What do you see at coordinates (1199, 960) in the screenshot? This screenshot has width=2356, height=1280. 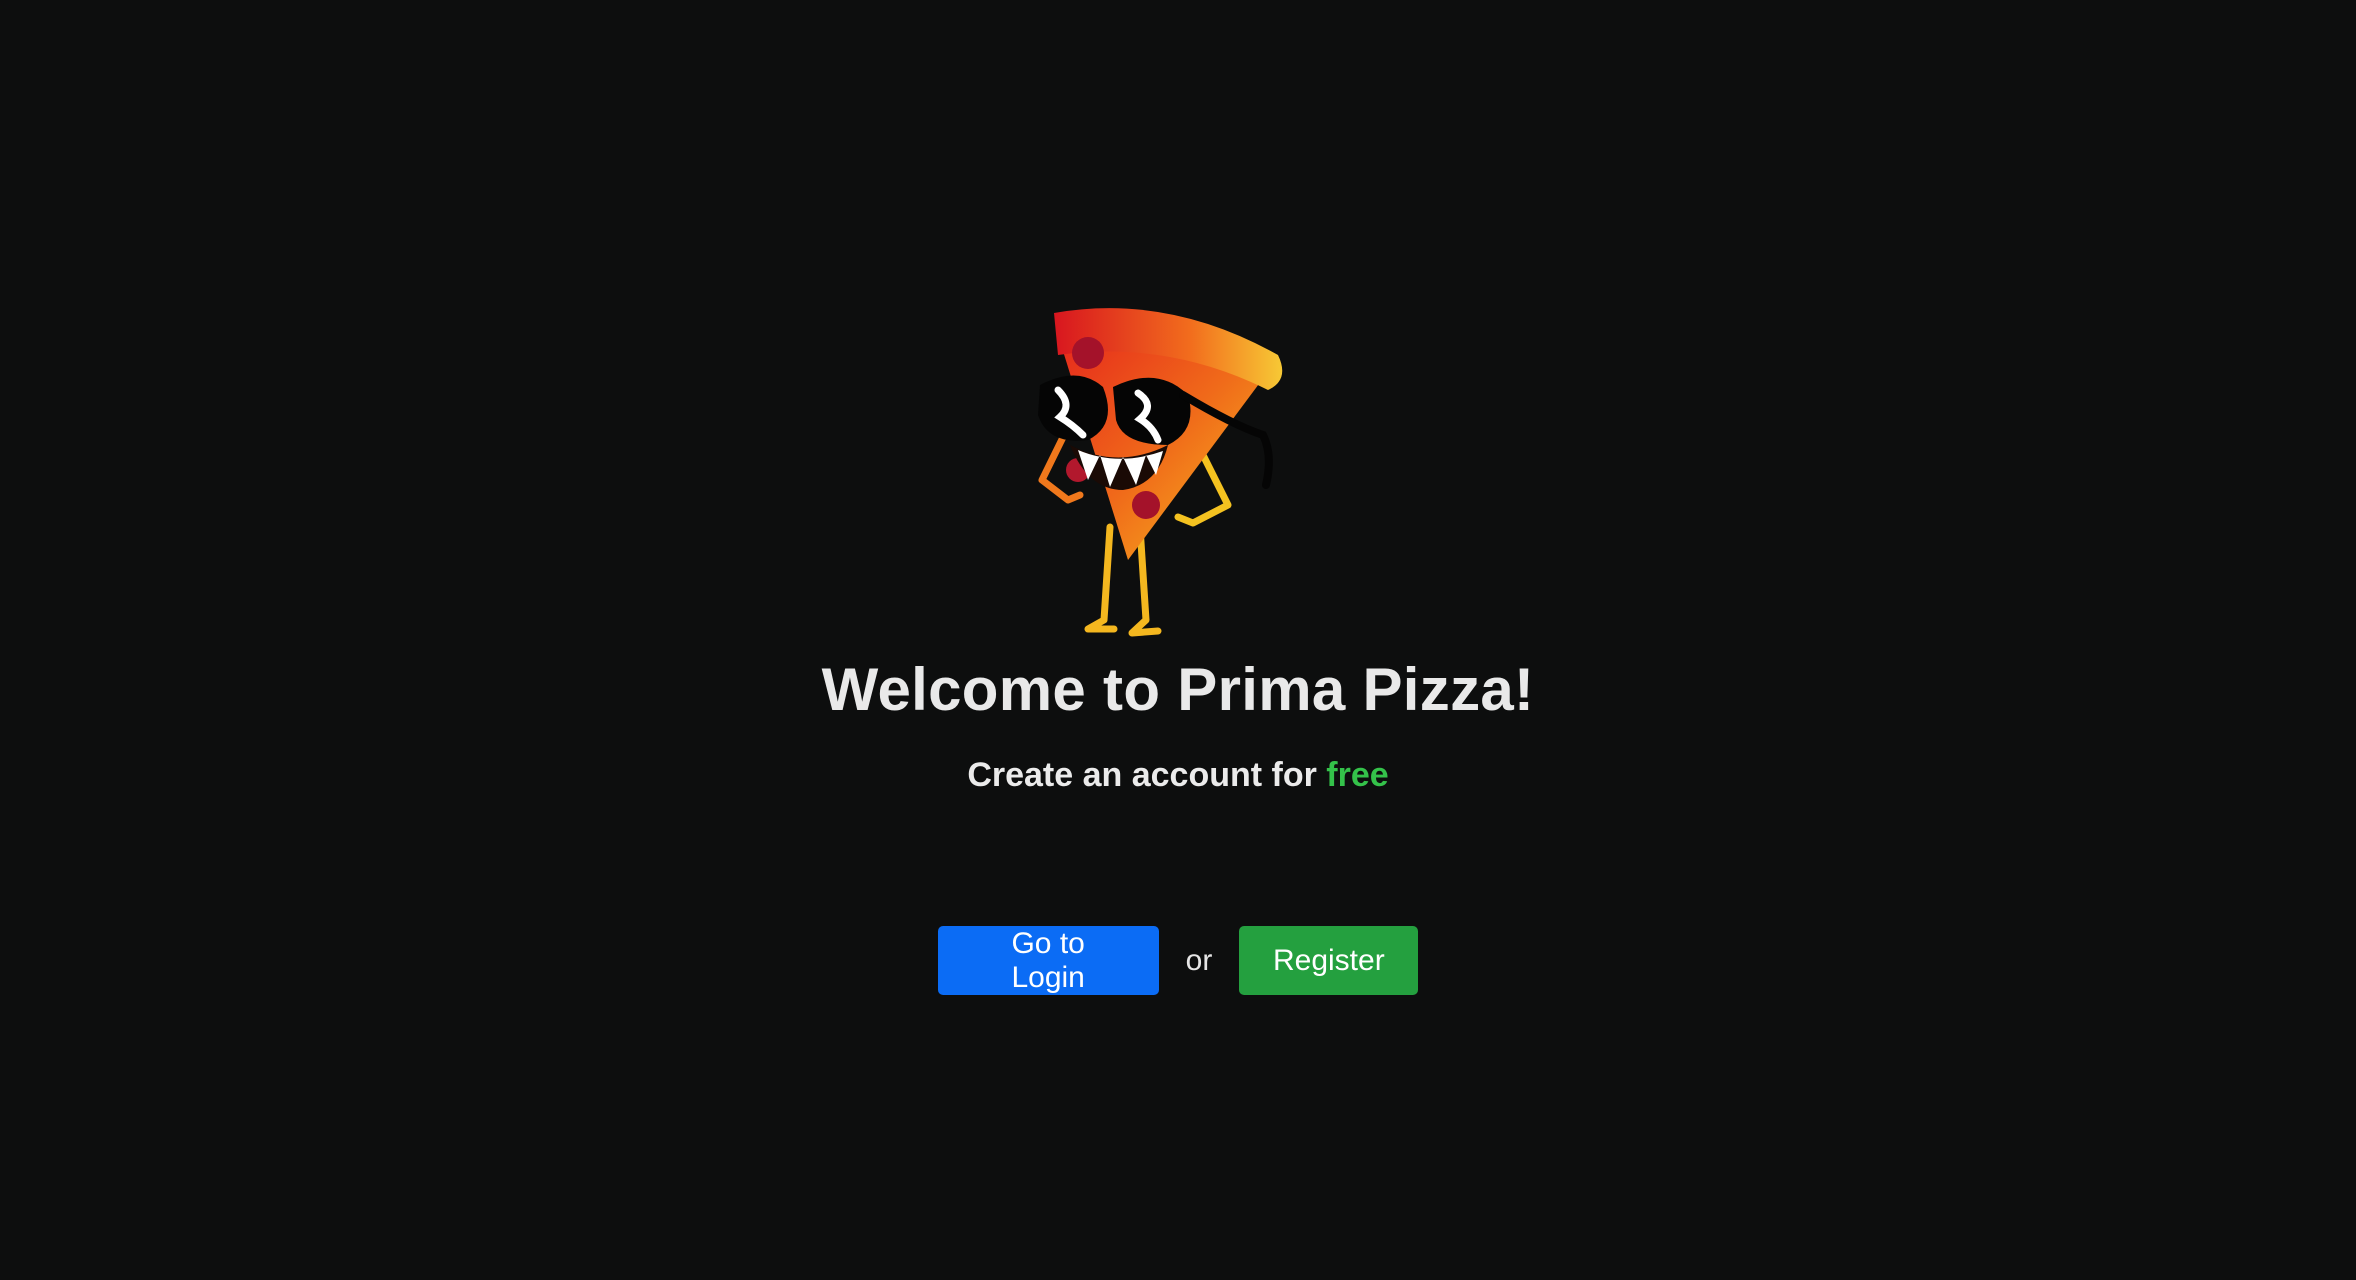 I see `or-separator: or` at bounding box center [1199, 960].